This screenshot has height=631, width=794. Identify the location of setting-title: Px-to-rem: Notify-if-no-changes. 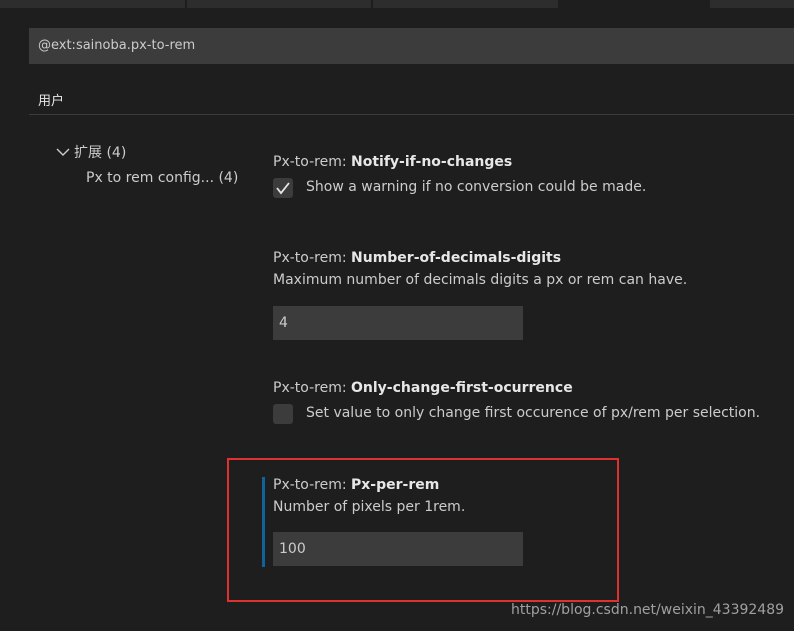
(392, 162).